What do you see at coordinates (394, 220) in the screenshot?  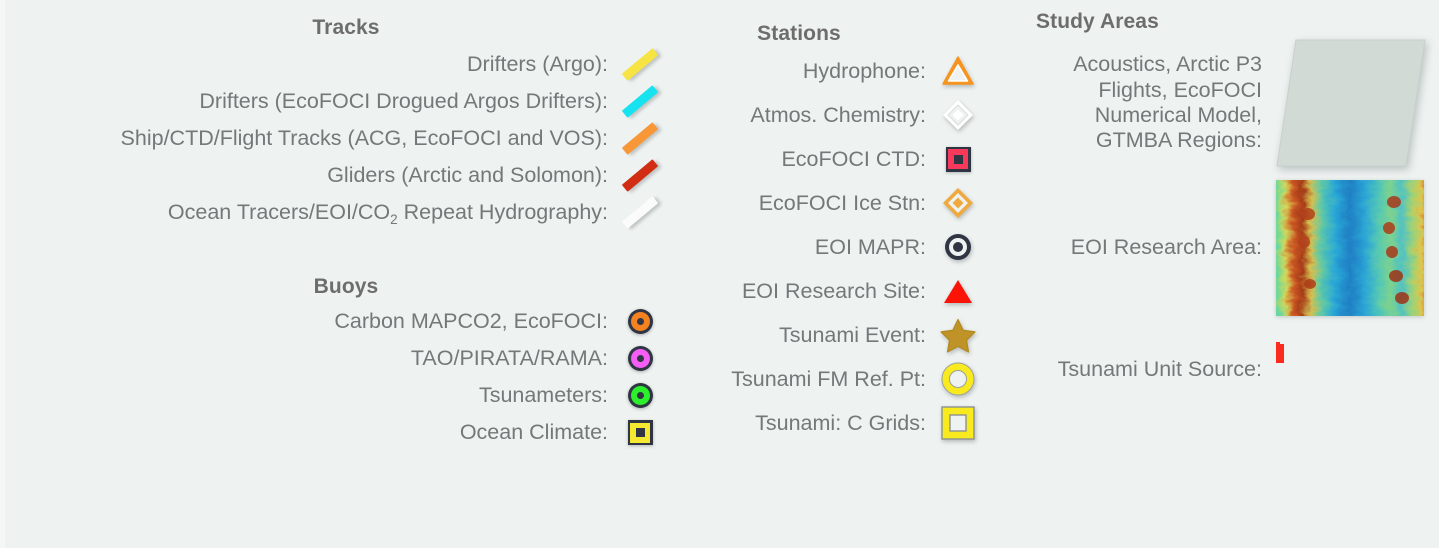 I see `legend-label-ocean-tracers-subscript: 2` at bounding box center [394, 220].